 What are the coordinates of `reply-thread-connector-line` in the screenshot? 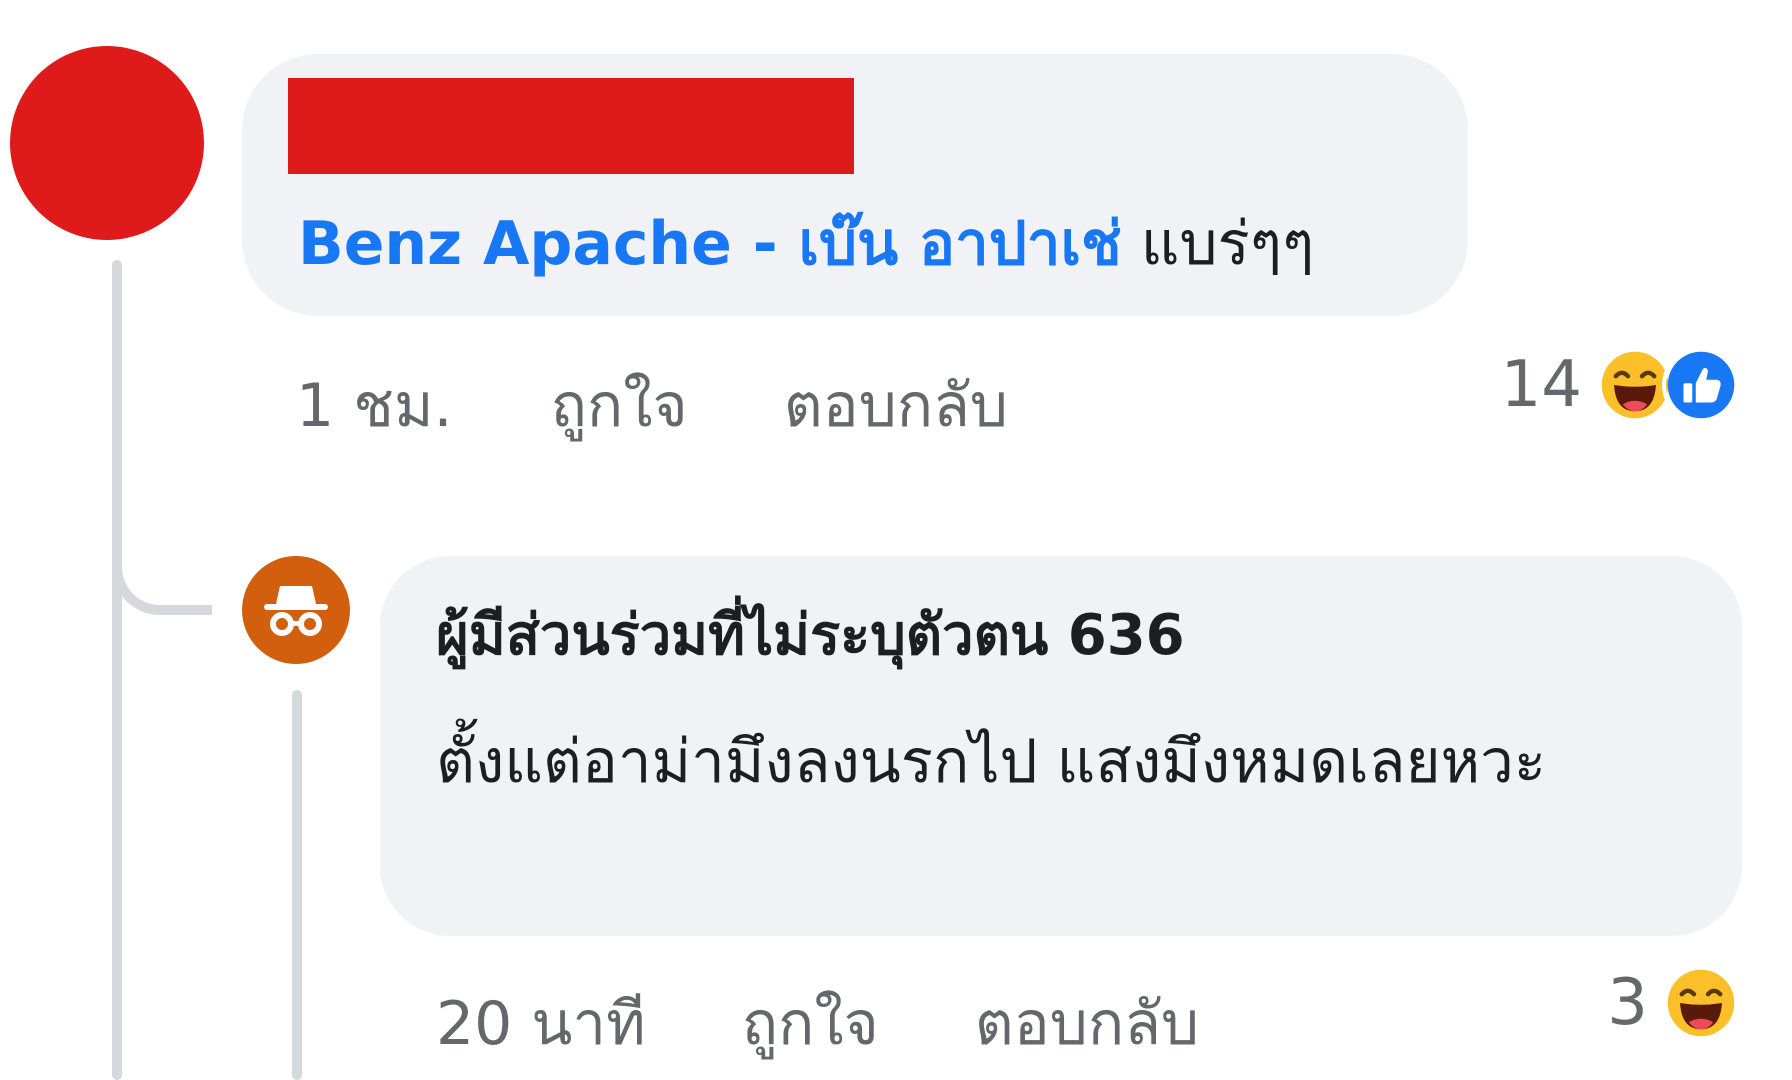 It's located at (297, 885).